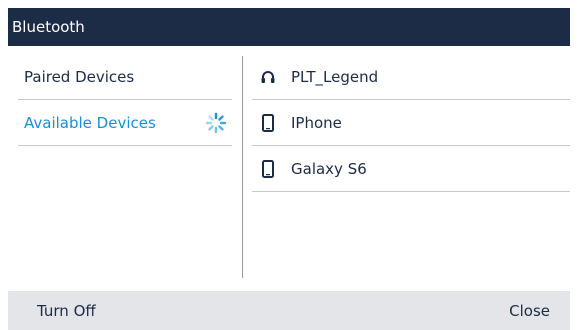 This screenshot has height=330, width=578. Describe the element at coordinates (48, 27) in the screenshot. I see `page-title: Bluetooth` at that location.